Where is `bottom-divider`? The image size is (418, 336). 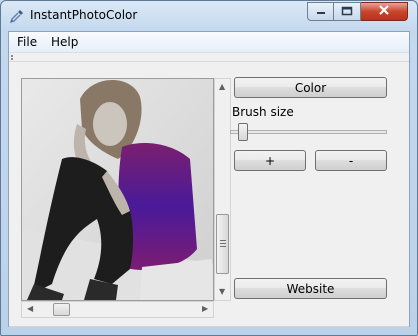 bottom-divider is located at coordinates (209, 326).